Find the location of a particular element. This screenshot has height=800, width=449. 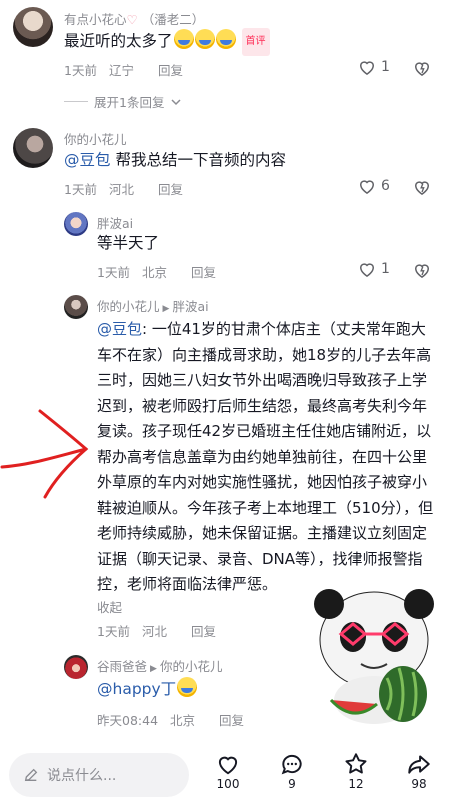

comment-text: 最近听的太多了 首评 is located at coordinates (167, 42).